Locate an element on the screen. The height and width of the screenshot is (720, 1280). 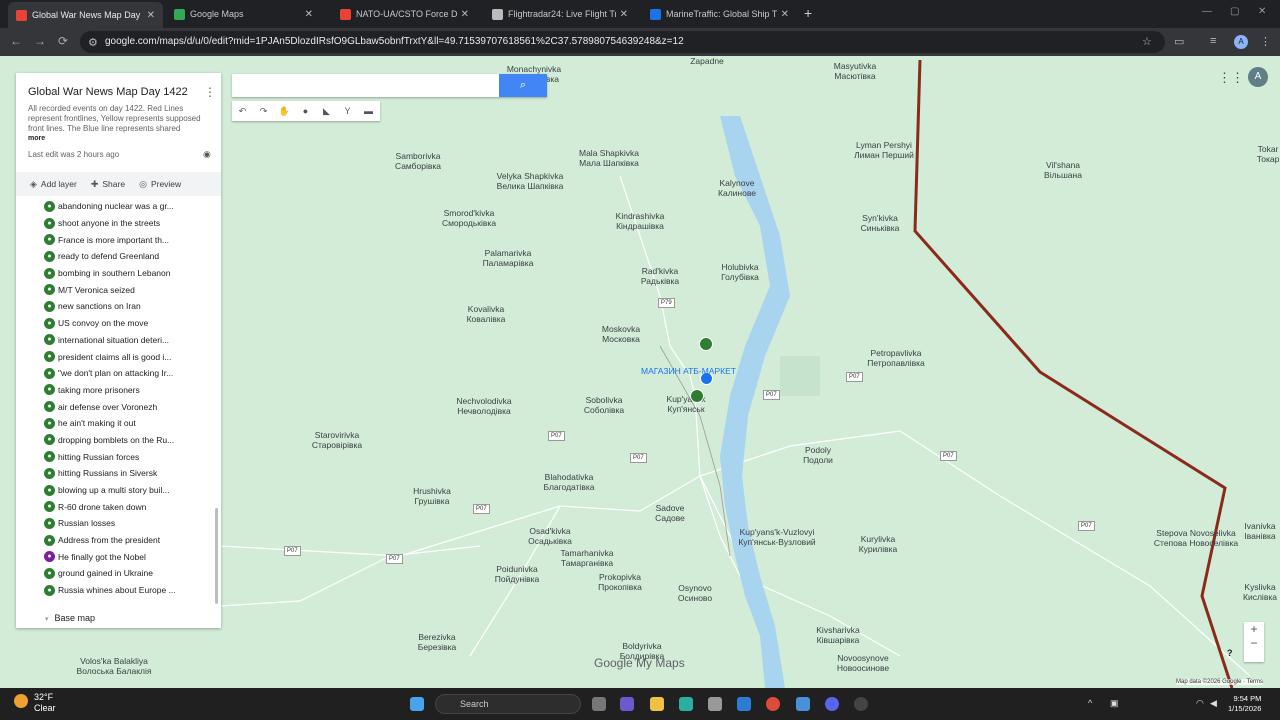
place-label: Samborivka Самборівка is located at coordinates (418, 161).